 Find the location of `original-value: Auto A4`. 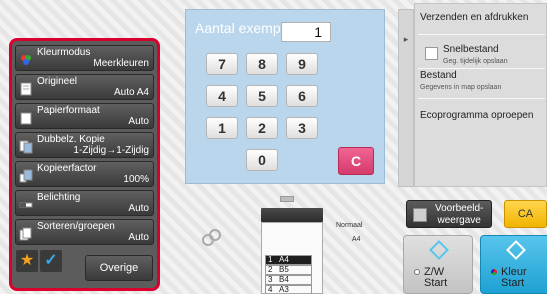

original-value: Auto A4 is located at coordinates (131, 92).